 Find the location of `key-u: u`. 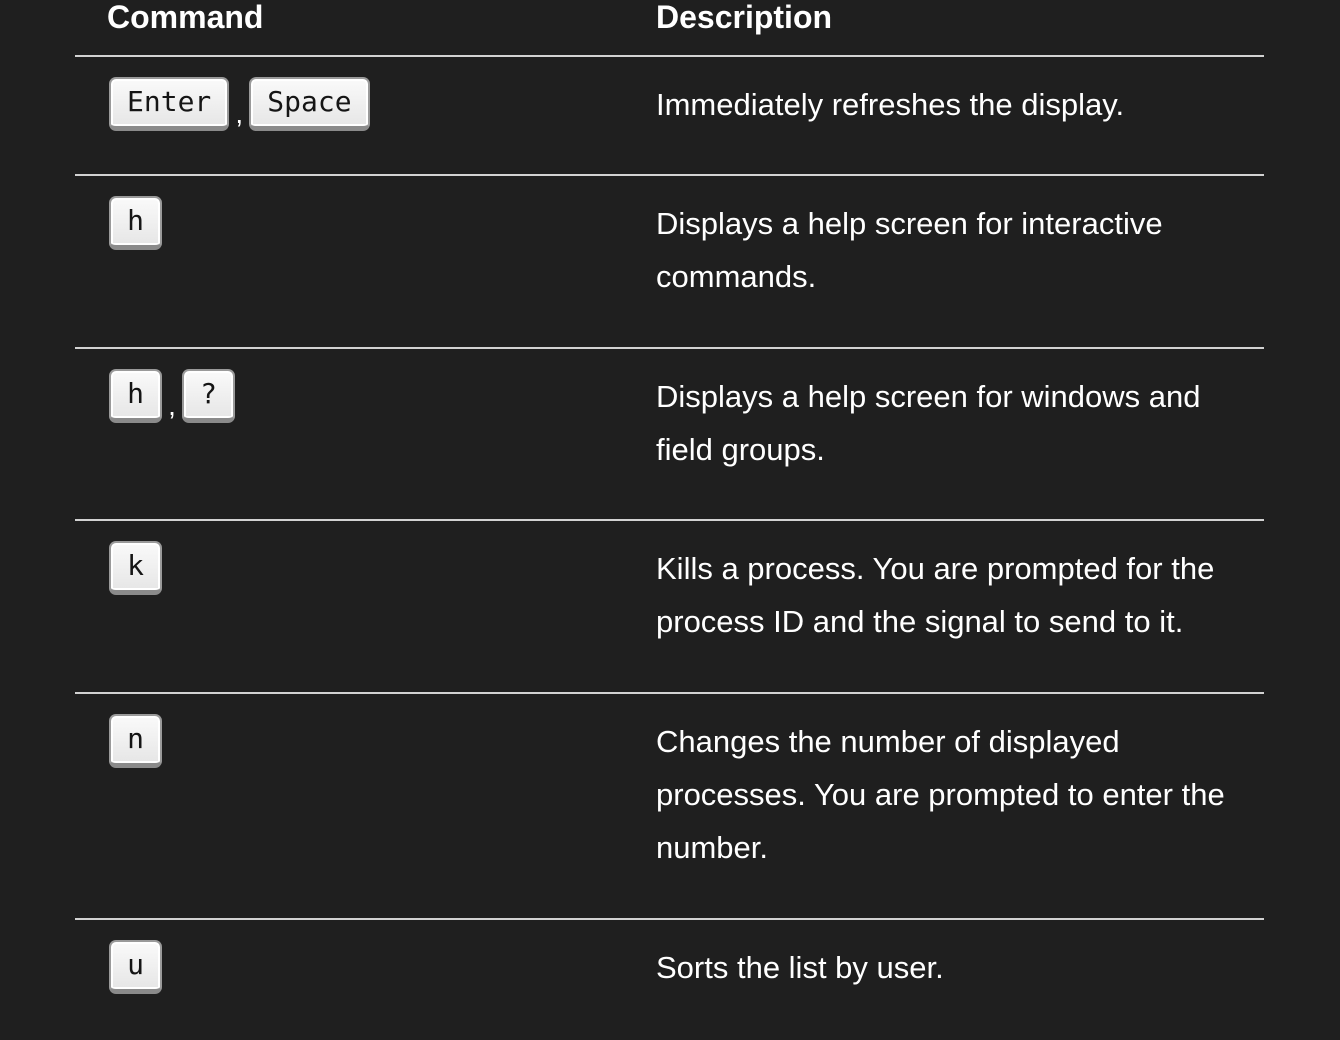

key-u: u is located at coordinates (135, 967).